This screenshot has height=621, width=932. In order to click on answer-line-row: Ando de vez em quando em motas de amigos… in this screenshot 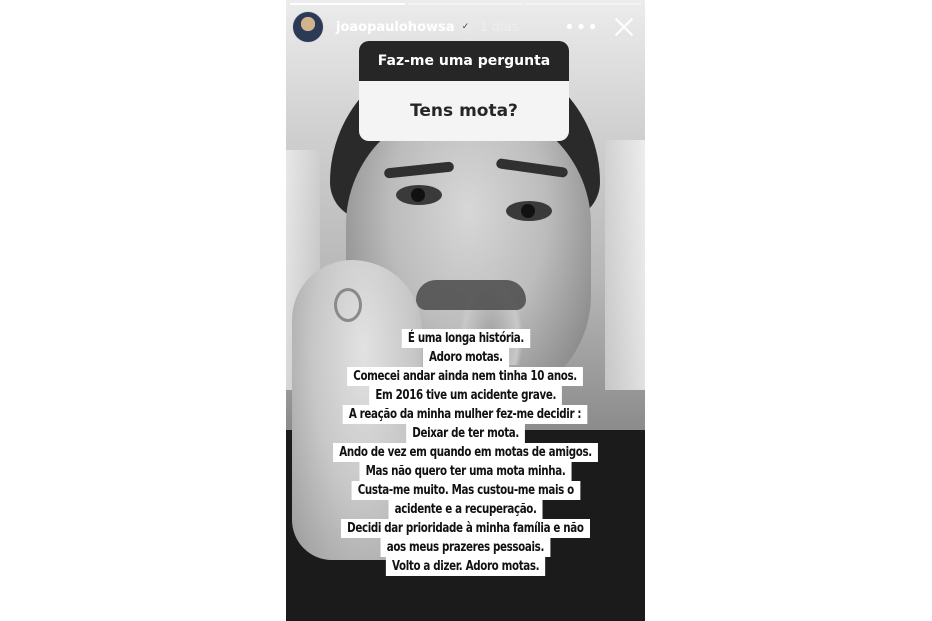, I will do `click(465, 451)`.